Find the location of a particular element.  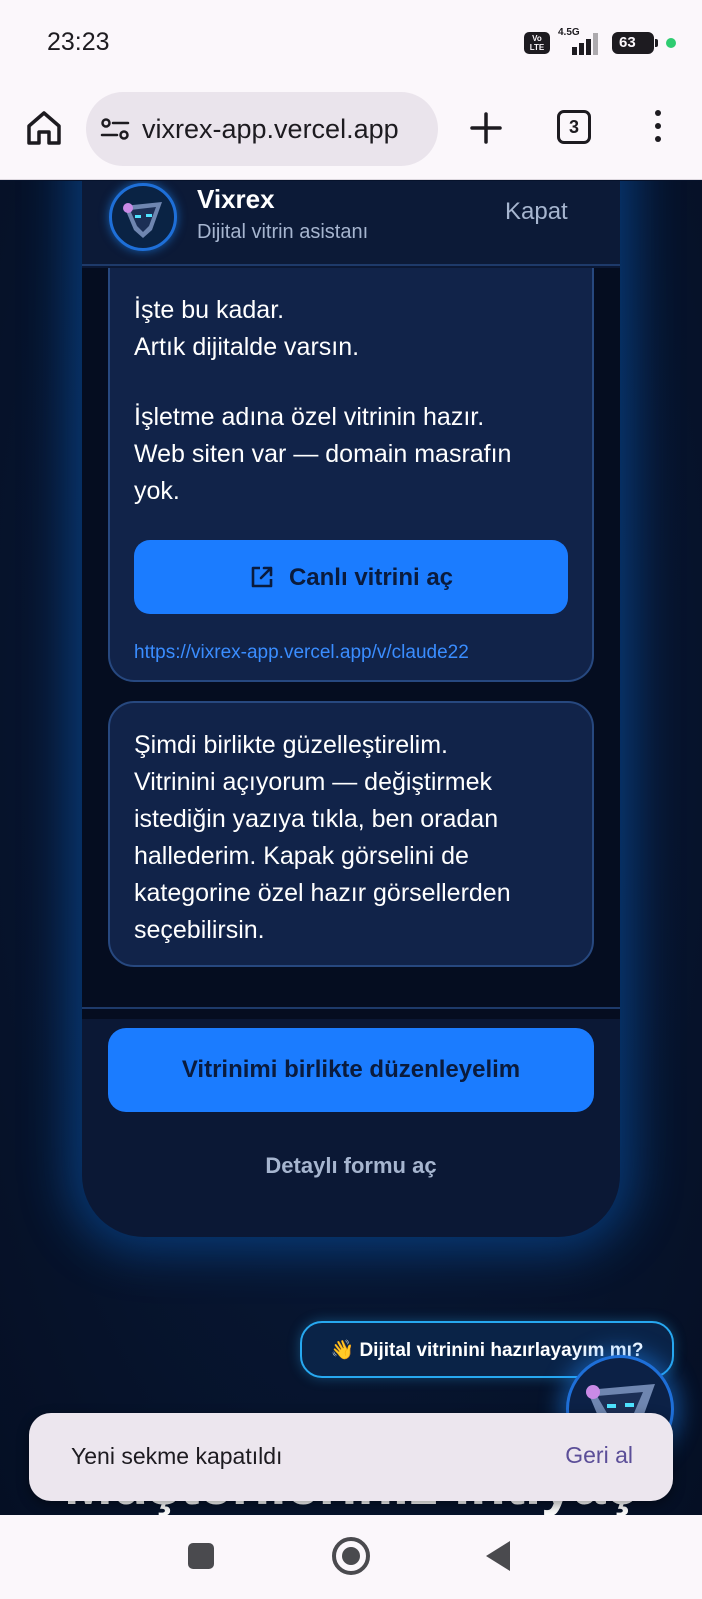

recents-icon is located at coordinates (201, 1556).